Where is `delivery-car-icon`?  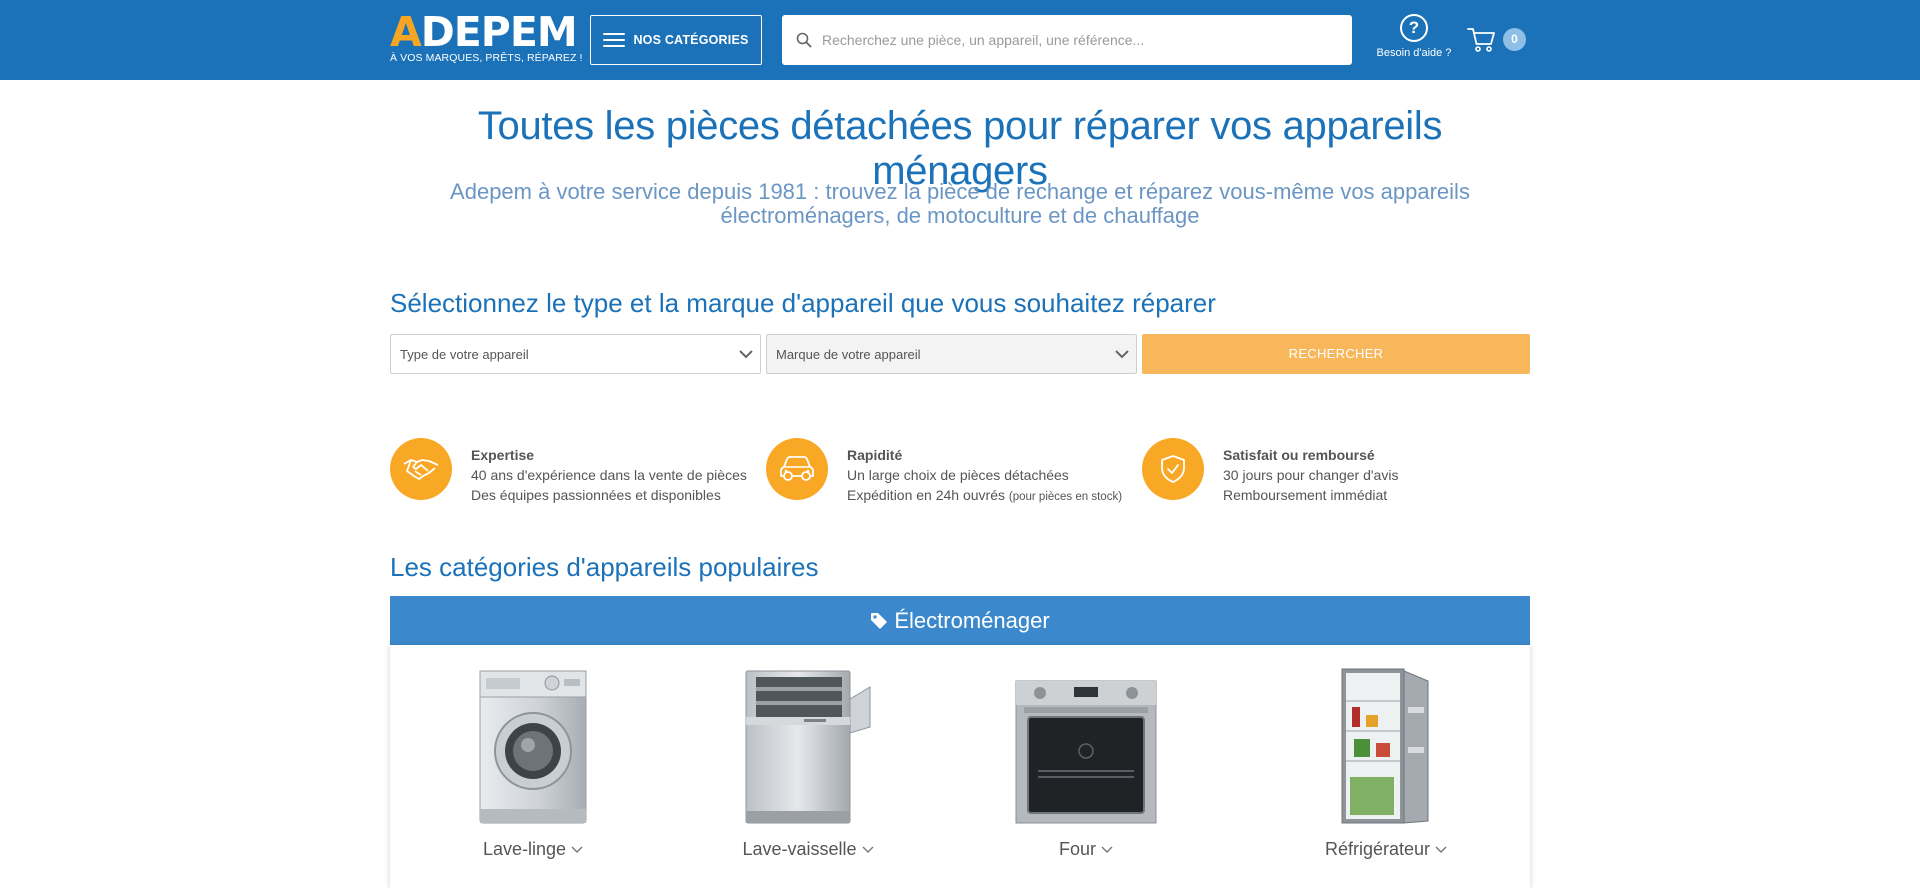
delivery-car-icon is located at coordinates (797, 469).